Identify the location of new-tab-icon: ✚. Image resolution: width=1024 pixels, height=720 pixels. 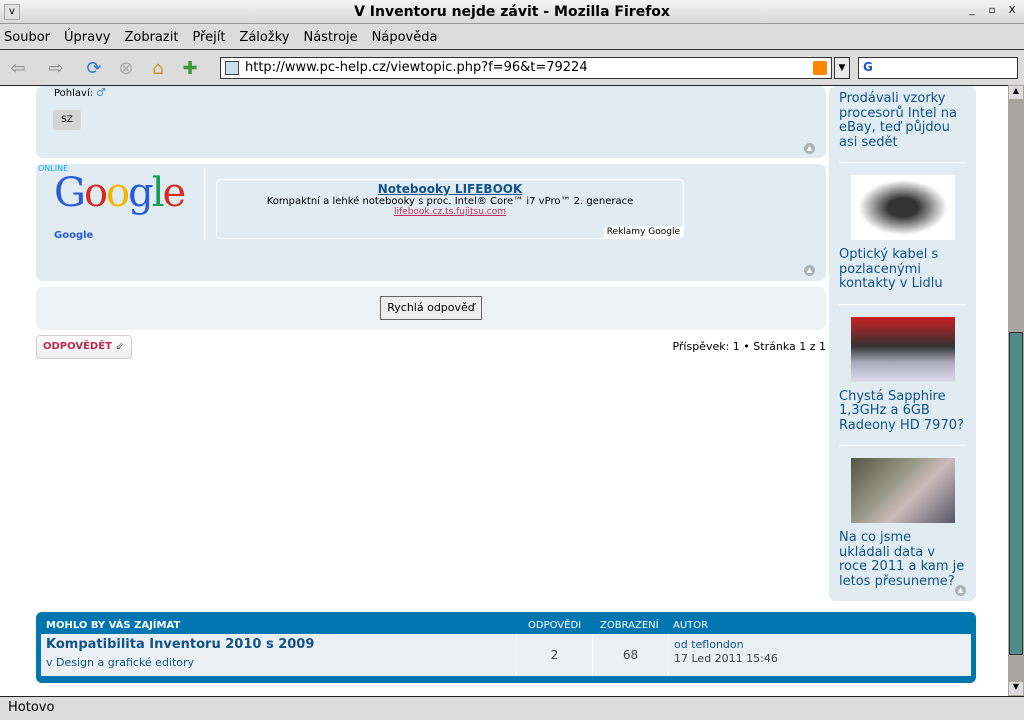
(190, 68).